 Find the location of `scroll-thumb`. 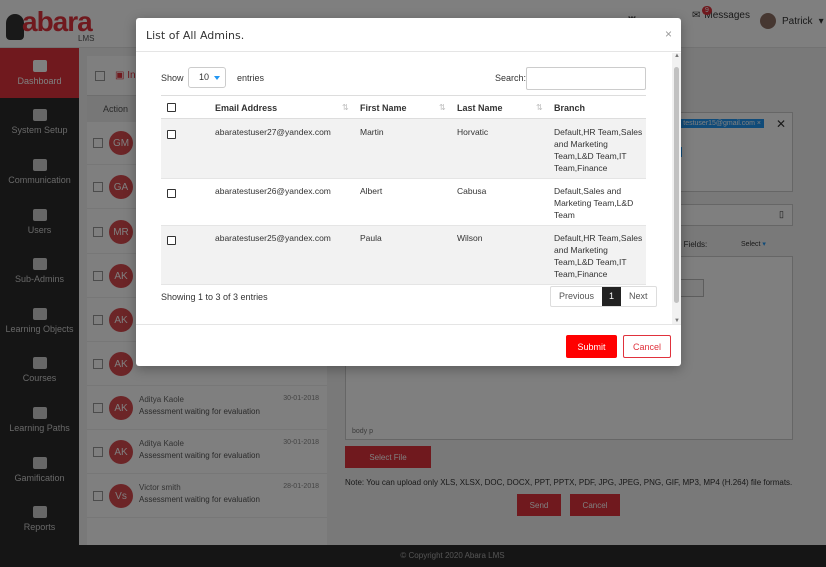

scroll-thumb is located at coordinates (676, 185).